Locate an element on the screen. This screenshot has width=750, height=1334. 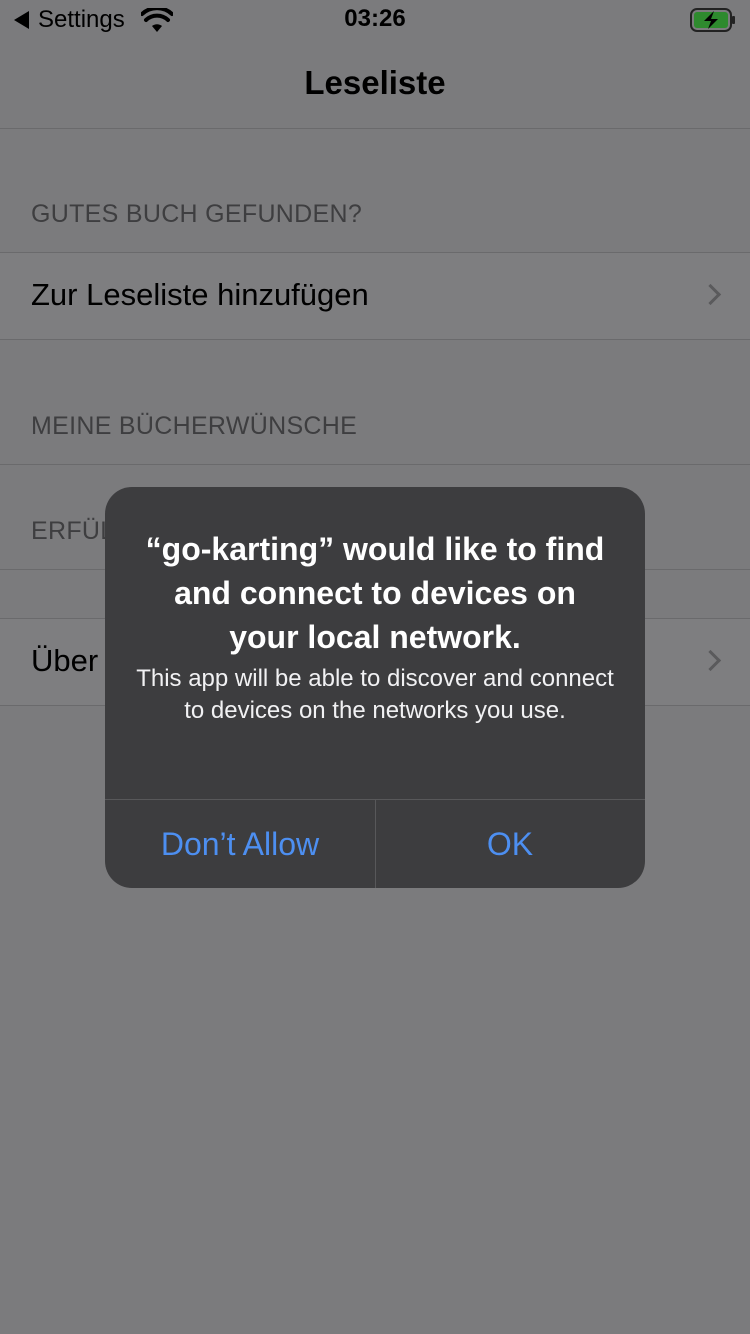
section-header-buecherwuensche: MEINE BÜCHERWÜNSCHE is located at coordinates (194, 426).